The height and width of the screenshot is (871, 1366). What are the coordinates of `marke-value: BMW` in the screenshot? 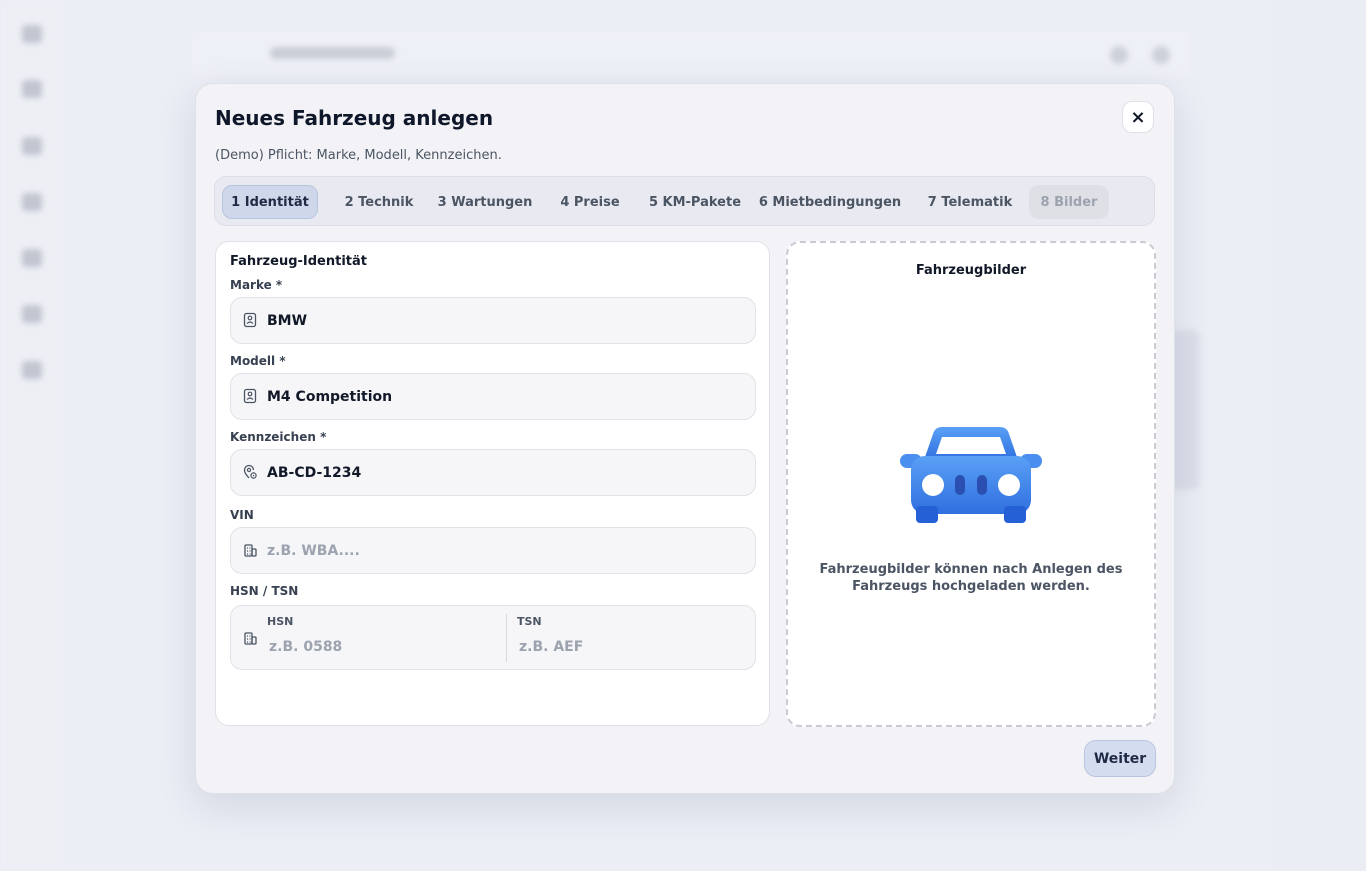 It's located at (287, 321).